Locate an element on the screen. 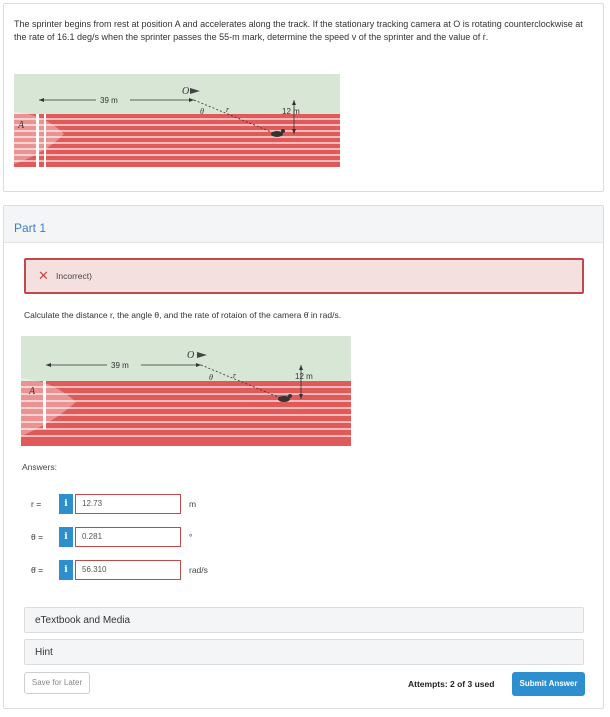 The height and width of the screenshot is (717, 610). answer-unit: rad/s is located at coordinates (198, 570).